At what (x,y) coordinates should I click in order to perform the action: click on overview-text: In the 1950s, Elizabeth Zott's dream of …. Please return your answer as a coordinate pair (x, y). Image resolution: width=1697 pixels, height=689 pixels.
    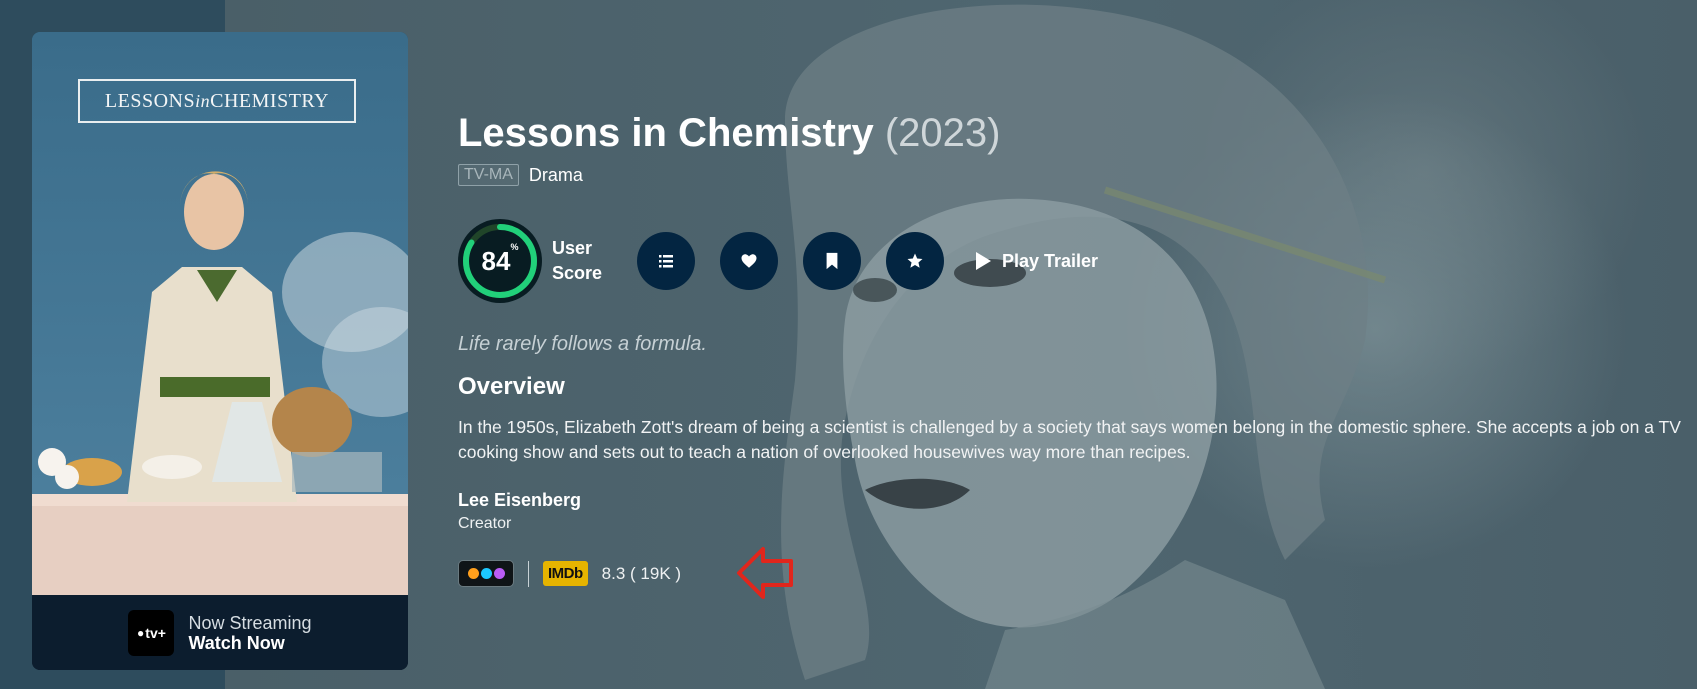
    Looking at the image, I should click on (1069, 439).